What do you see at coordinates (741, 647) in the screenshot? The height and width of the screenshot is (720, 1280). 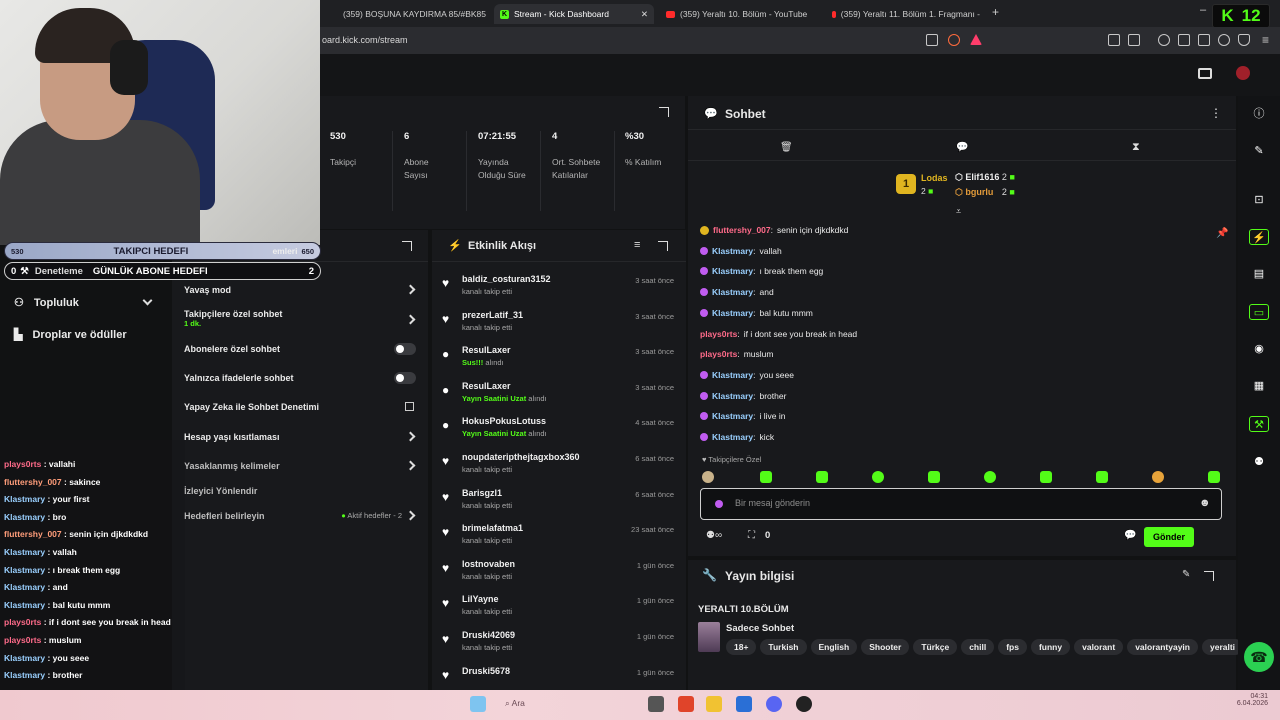 I see `tag-chip: 18+` at bounding box center [741, 647].